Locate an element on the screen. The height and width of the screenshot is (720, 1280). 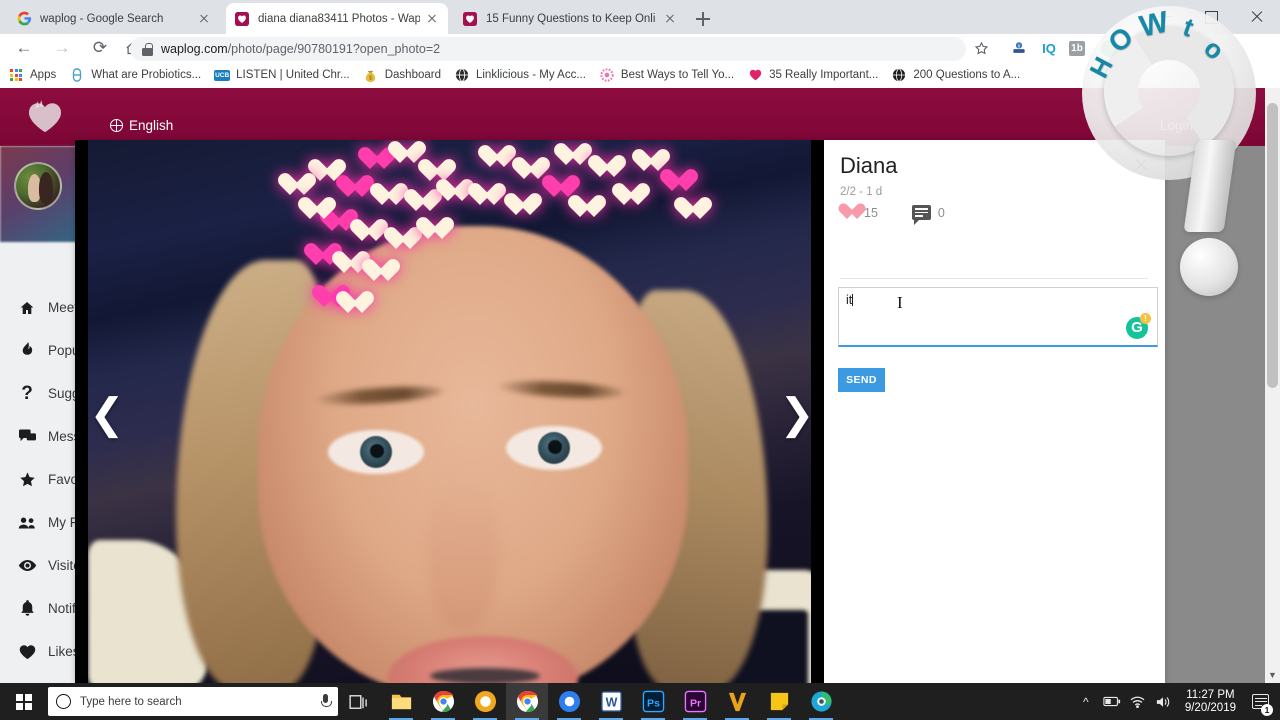
battery-icon is located at coordinates (1112, 701).